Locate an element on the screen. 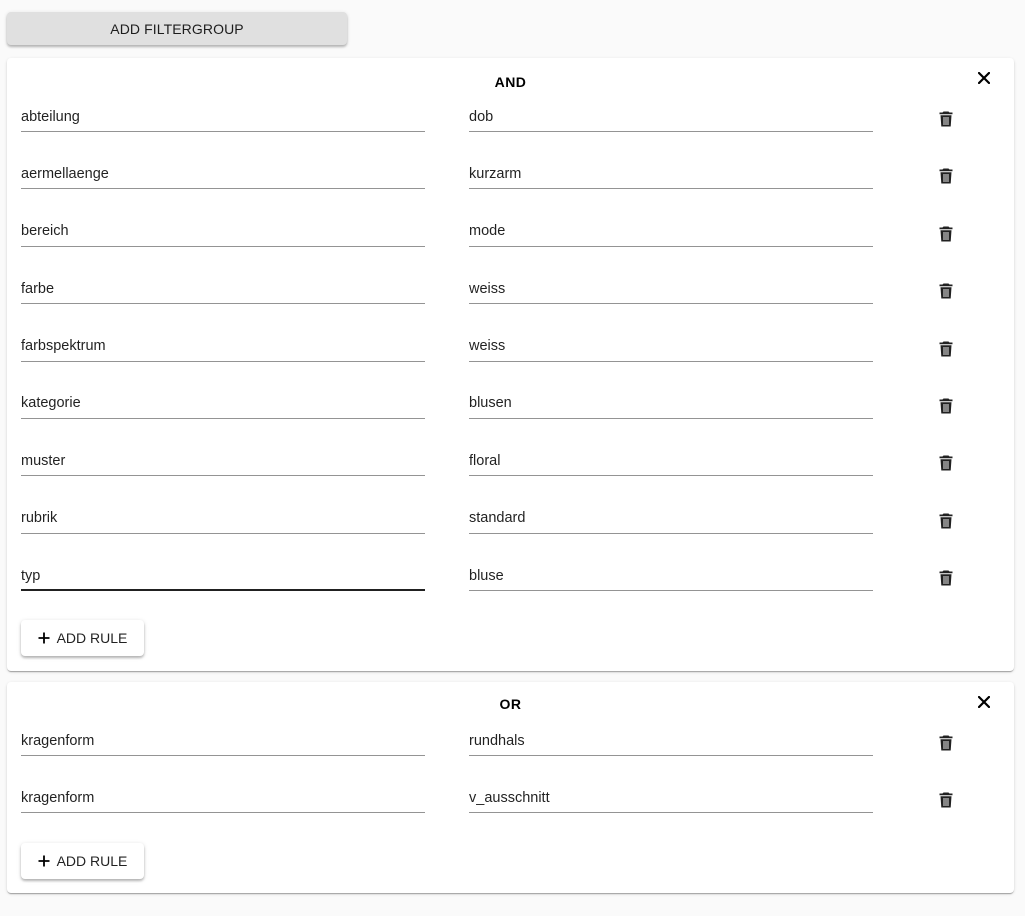 Image resolution: width=1025 pixels, height=916 pixels. add-filtergroup-button: ADD FILTERGROUP is located at coordinates (177, 28).